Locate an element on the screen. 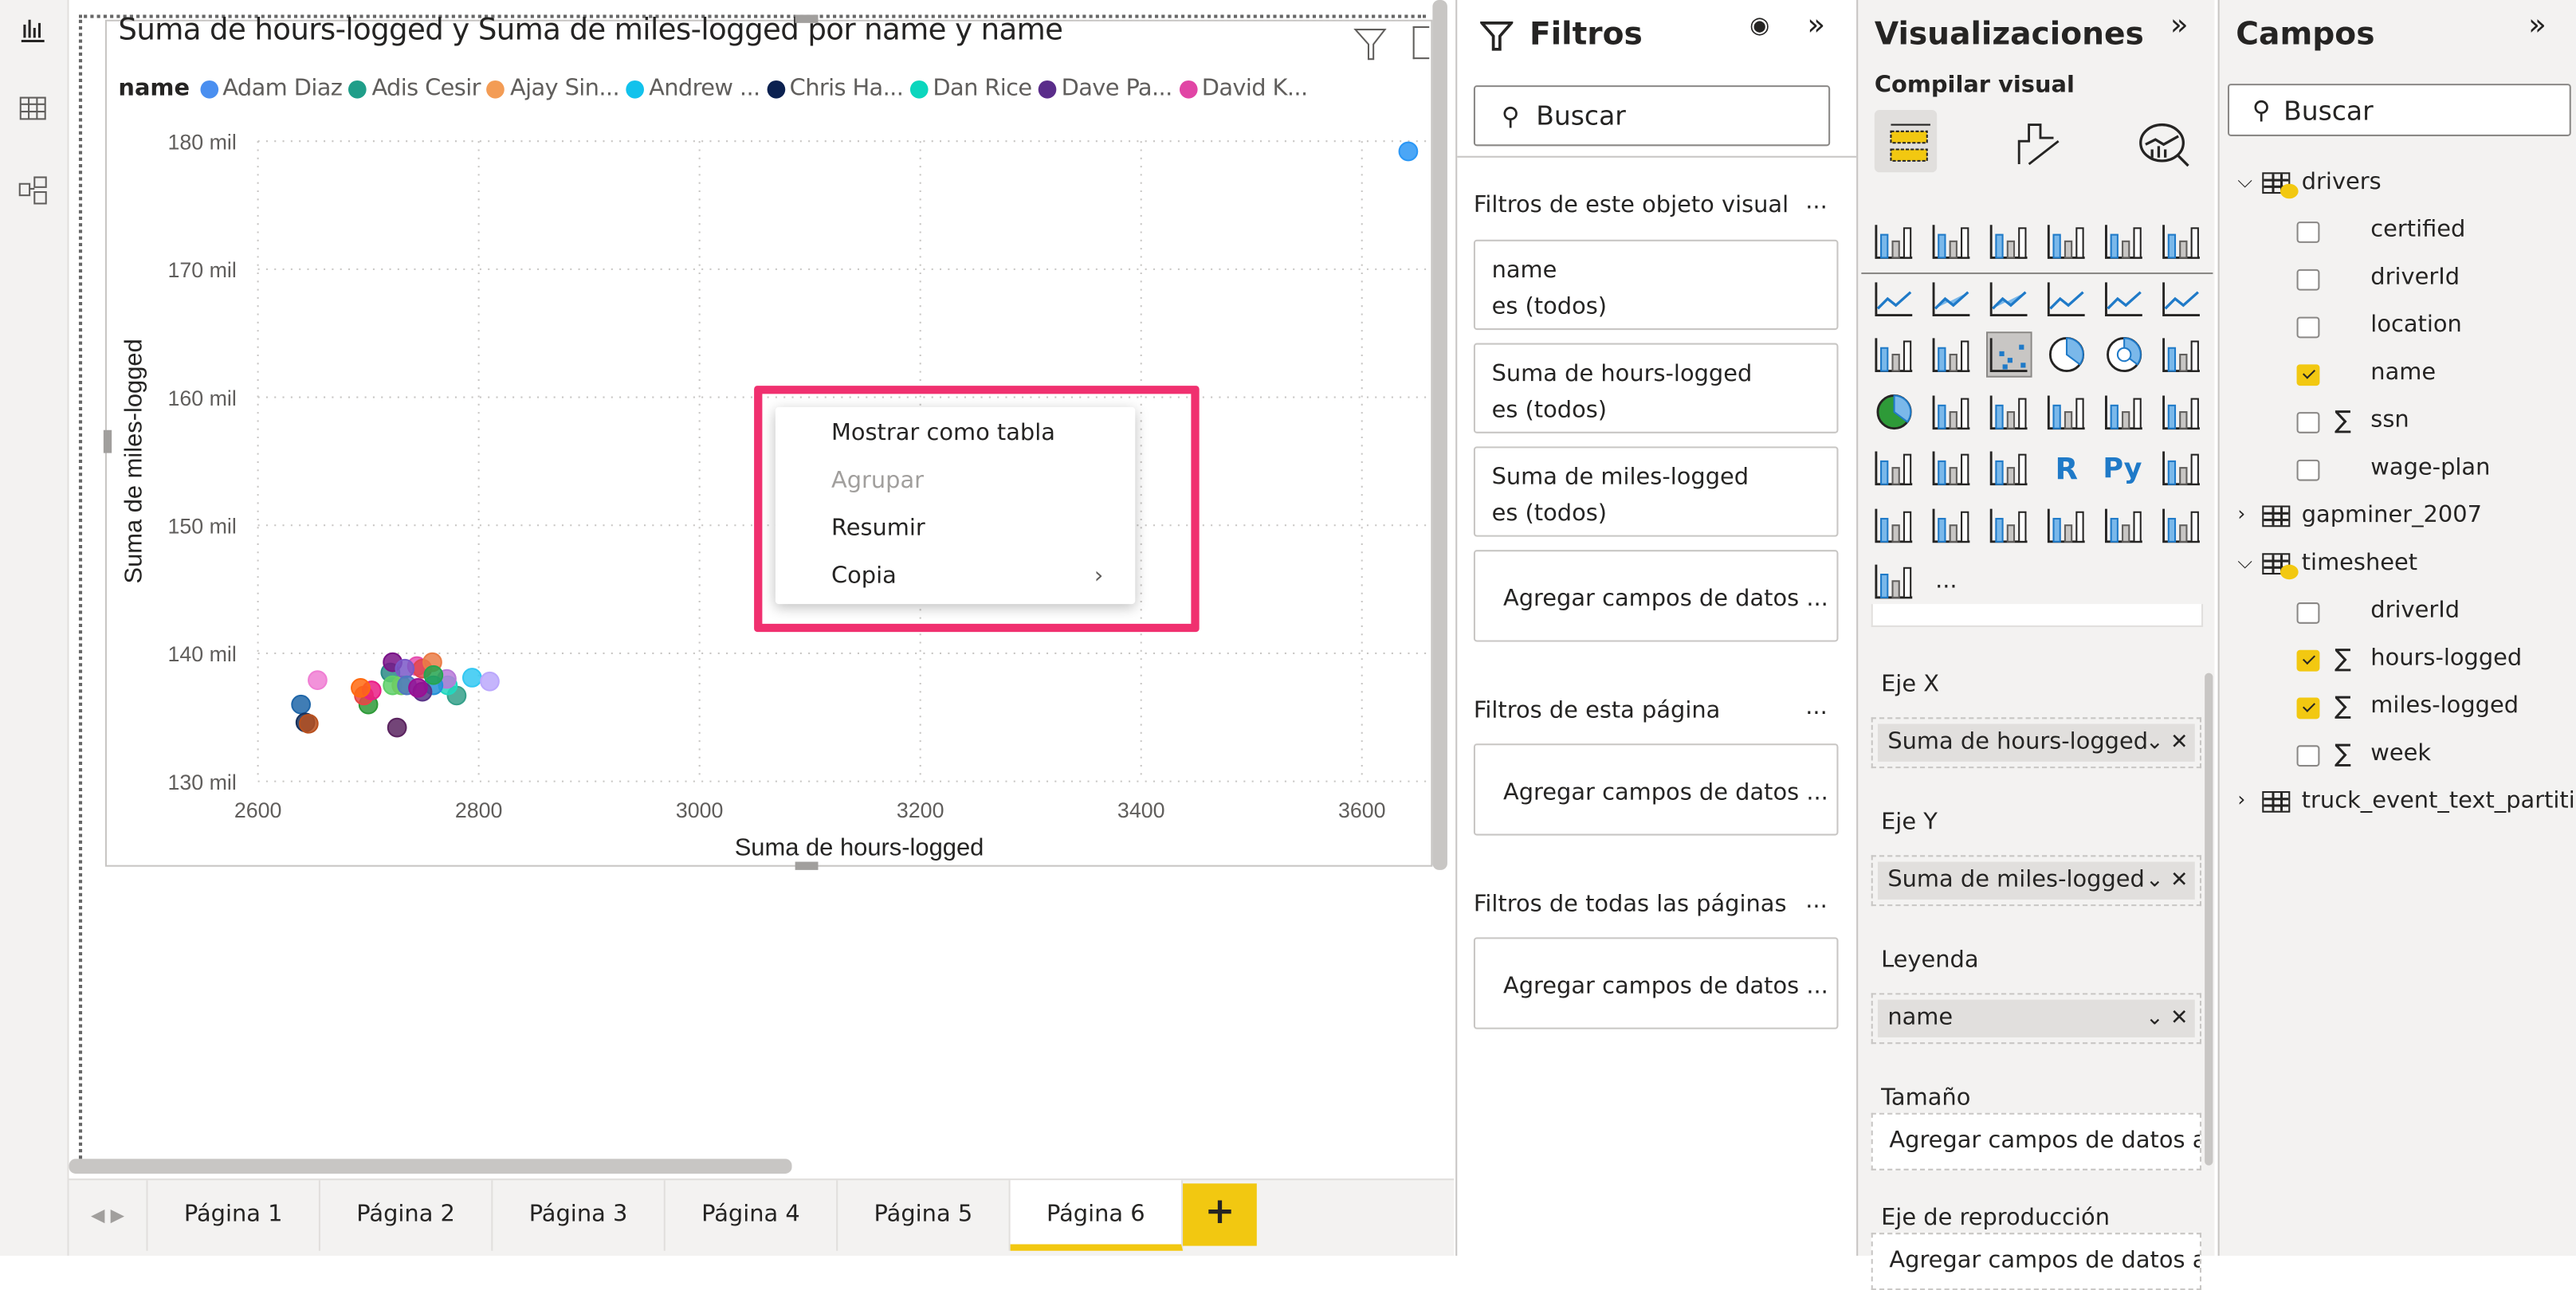 This screenshot has width=2576, height=1290. build-visual-tab is located at coordinates (1906, 141).